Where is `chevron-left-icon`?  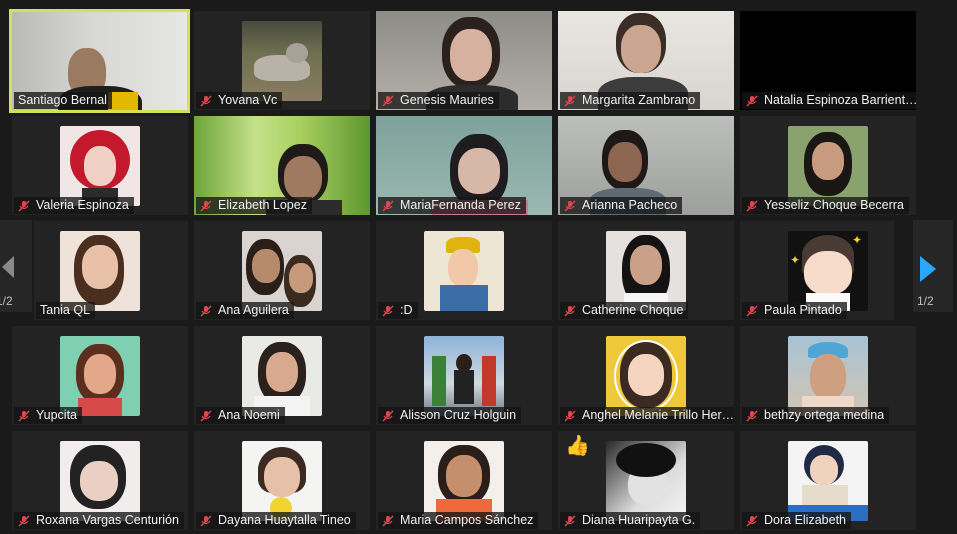 chevron-left-icon is located at coordinates (8, 267).